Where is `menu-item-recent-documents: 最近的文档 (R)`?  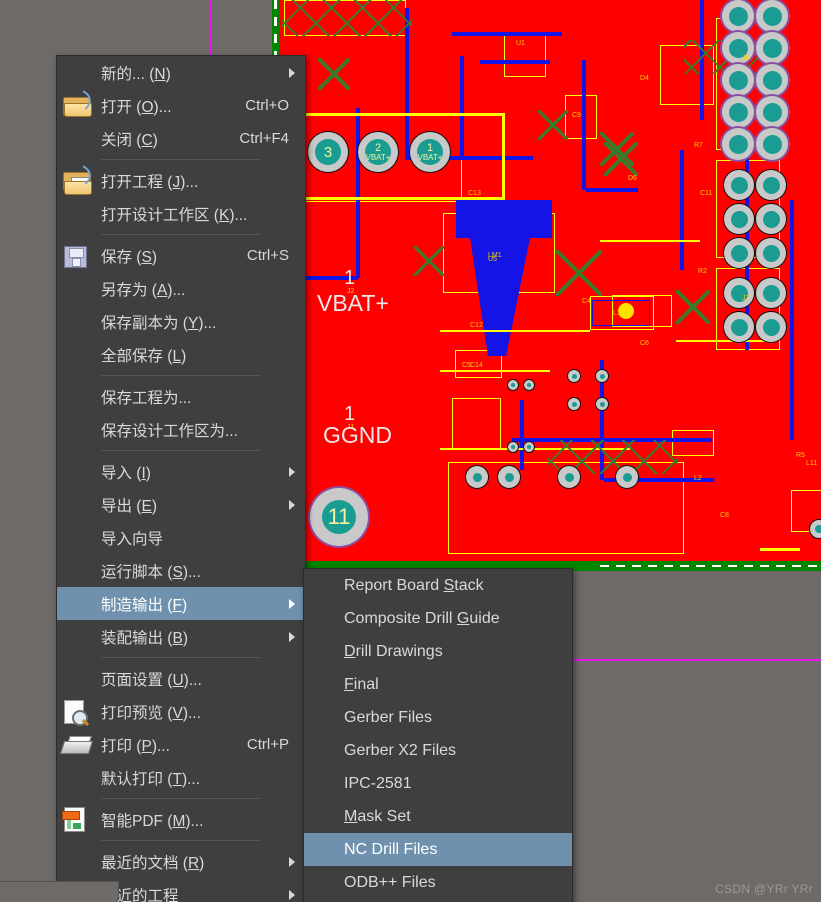
menu-item-recent-documents: 最近的文档 (R) is located at coordinates (181, 861).